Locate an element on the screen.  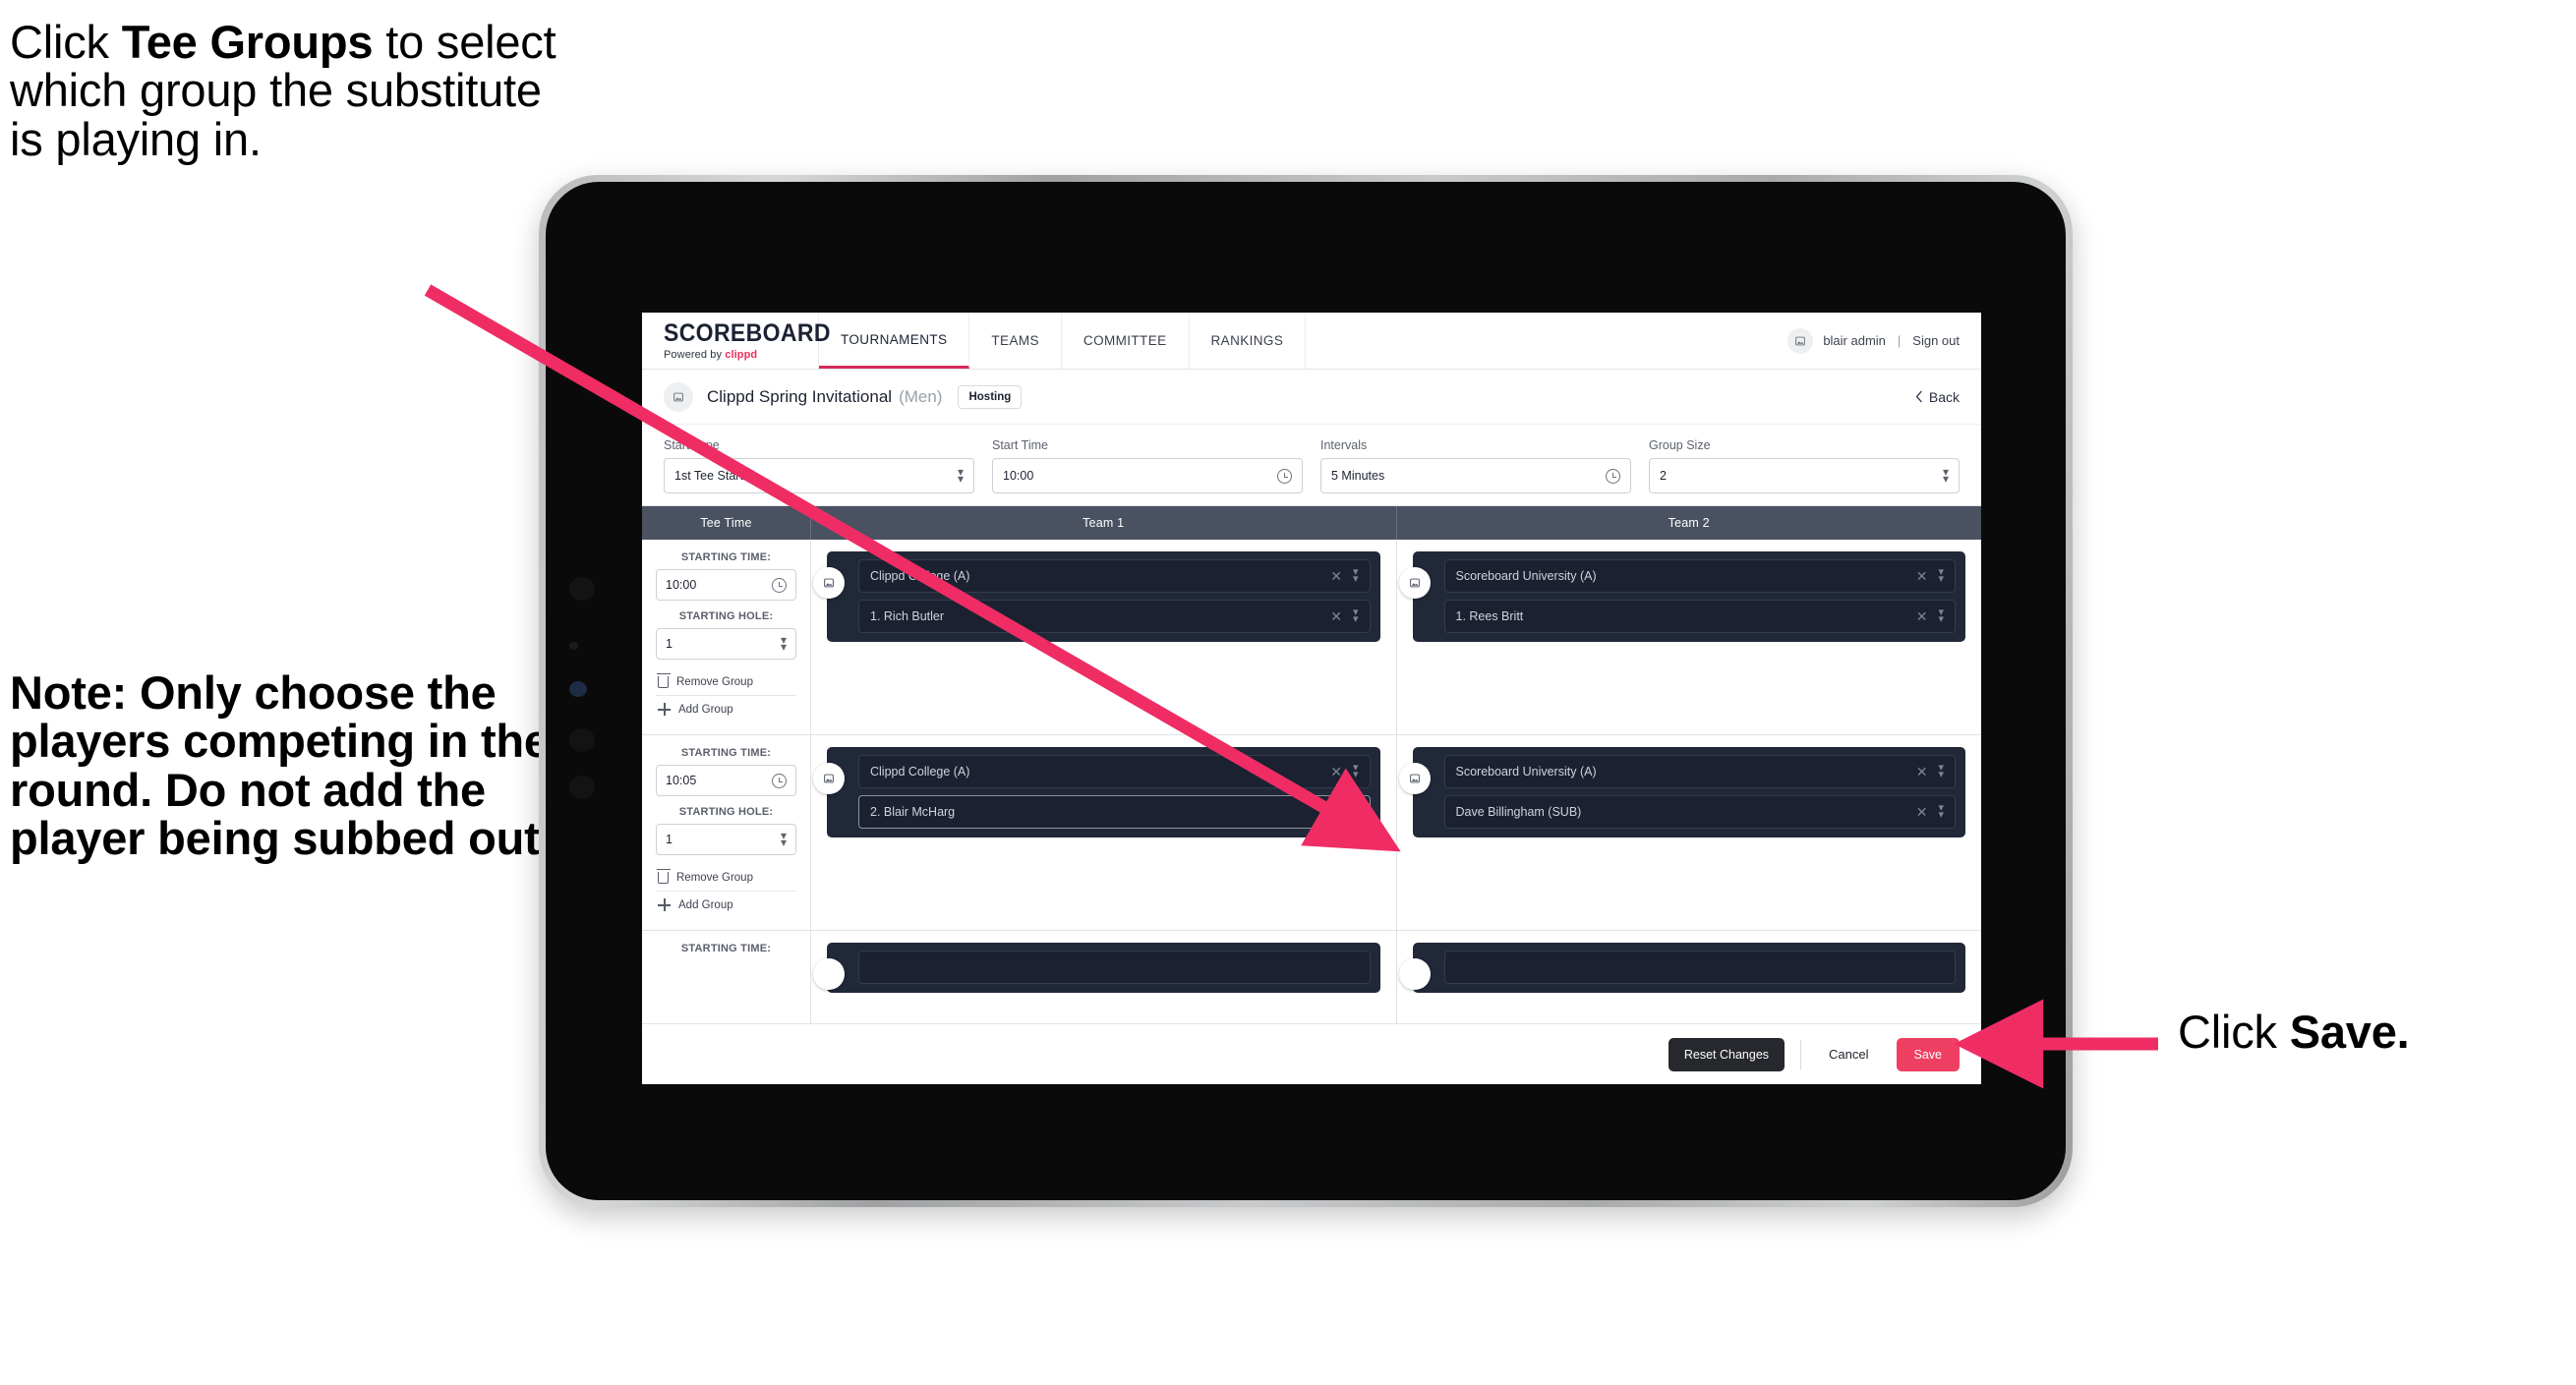
tab-committee: COMMITTEE is located at coordinates (1126, 341).